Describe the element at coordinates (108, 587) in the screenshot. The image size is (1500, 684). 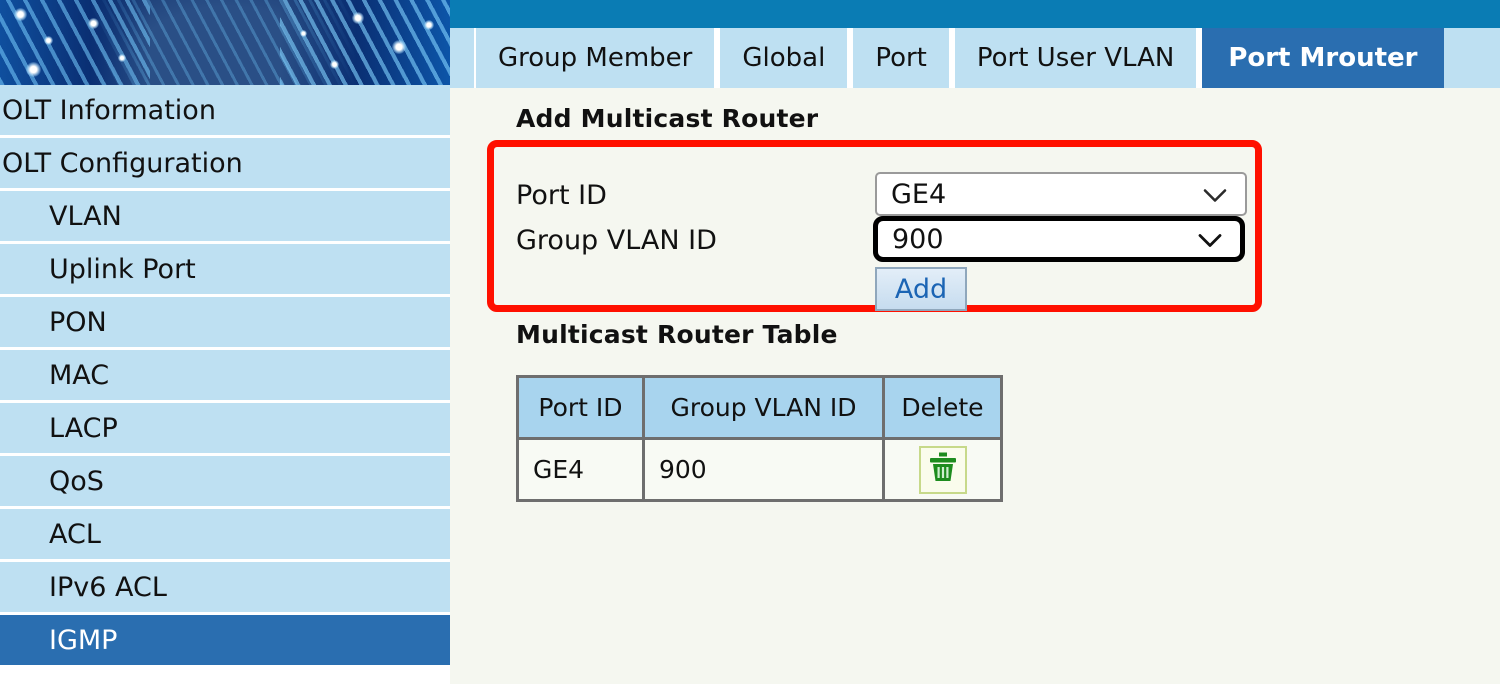
I see `sidebar-item-label: IPv6 ACL` at that location.